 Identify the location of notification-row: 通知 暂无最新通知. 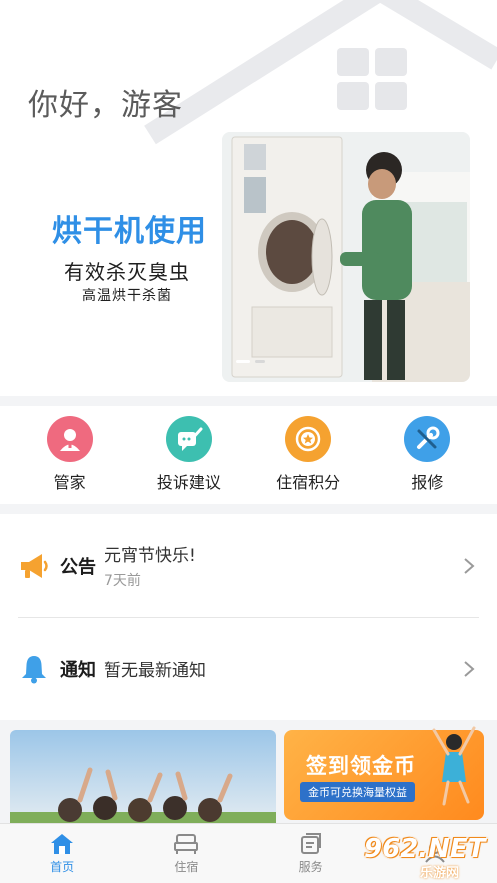
(248, 668).